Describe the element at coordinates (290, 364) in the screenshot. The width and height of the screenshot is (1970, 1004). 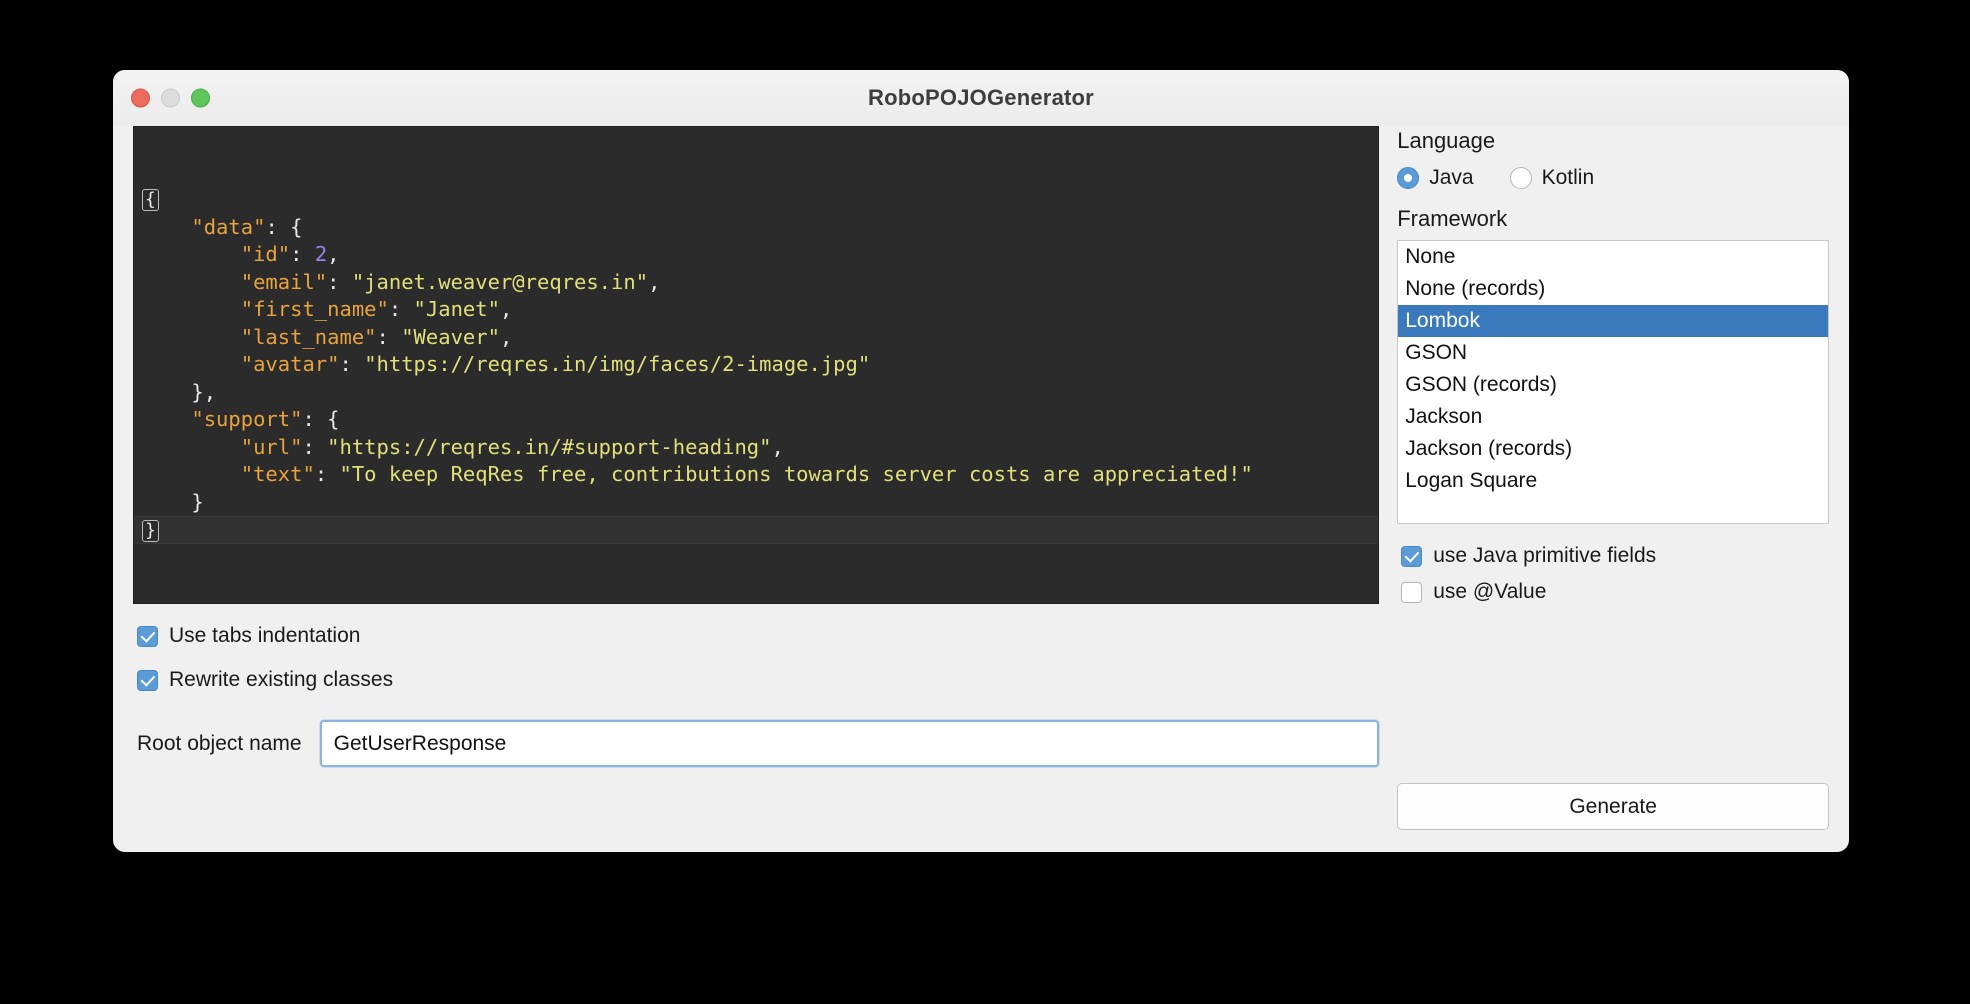
I see `json-key: "avatar"` at that location.